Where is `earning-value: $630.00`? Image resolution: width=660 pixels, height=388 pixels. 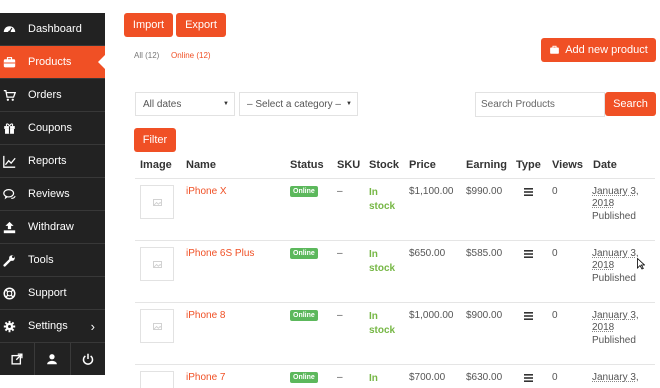 earning-value: $630.00 is located at coordinates (484, 377).